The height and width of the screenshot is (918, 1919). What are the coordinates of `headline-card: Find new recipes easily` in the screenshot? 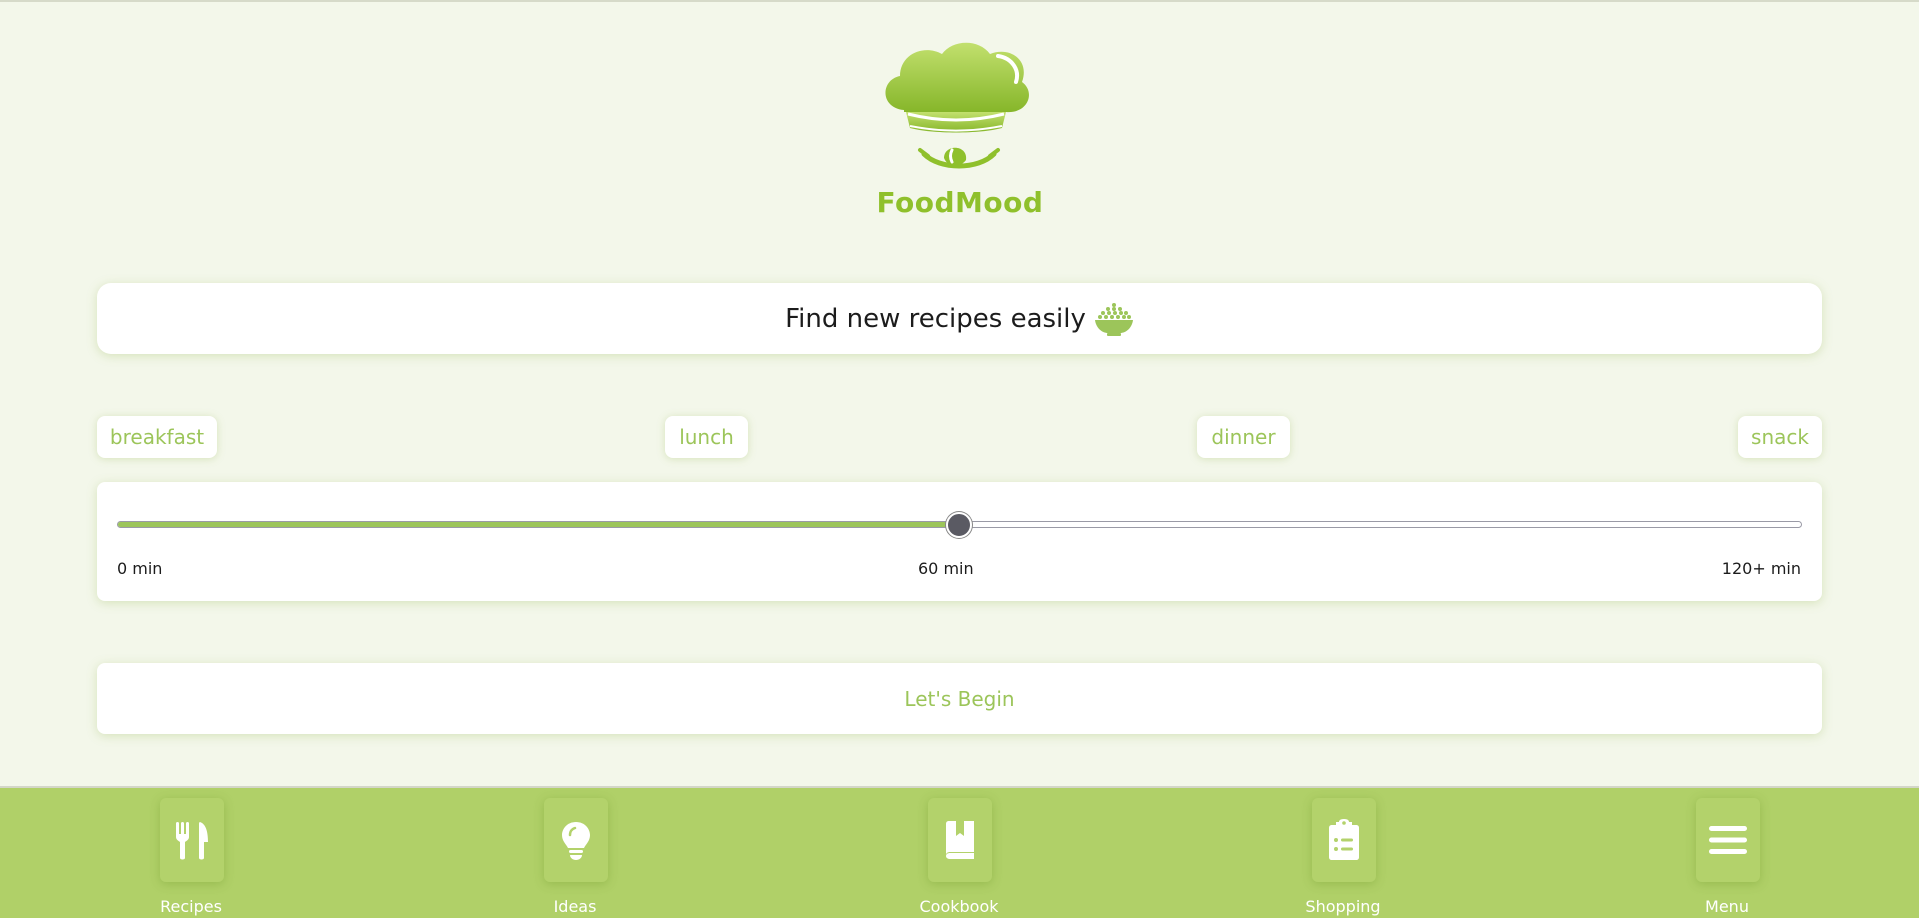 It's located at (959, 318).